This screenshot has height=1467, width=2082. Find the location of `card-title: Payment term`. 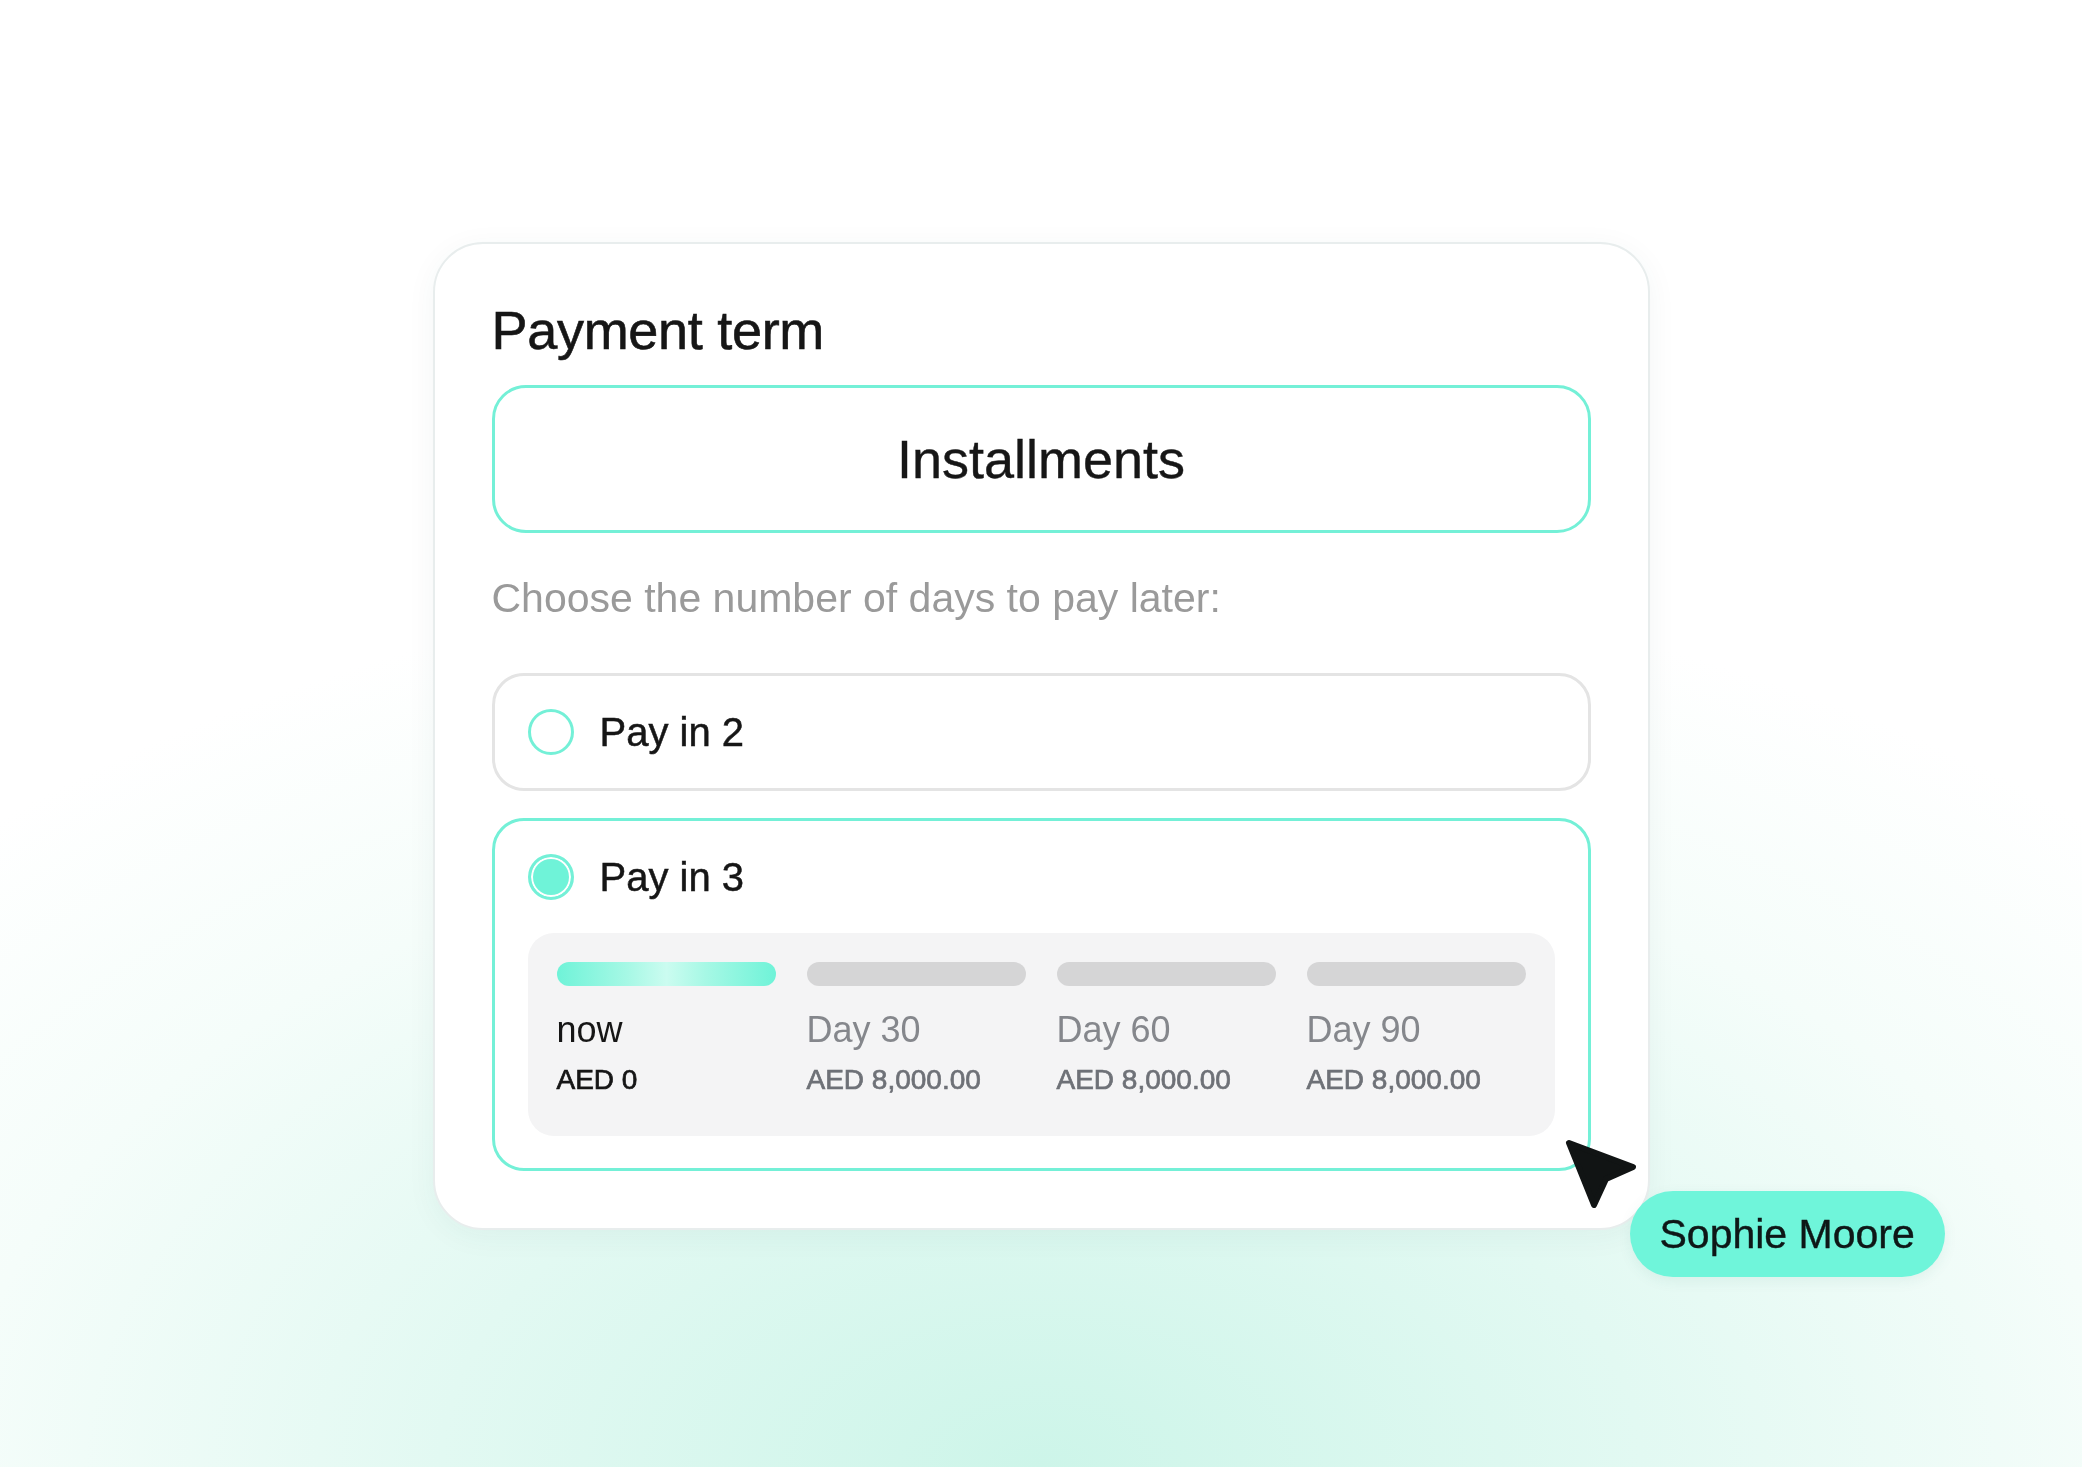

card-title: Payment term is located at coordinates (658, 330).